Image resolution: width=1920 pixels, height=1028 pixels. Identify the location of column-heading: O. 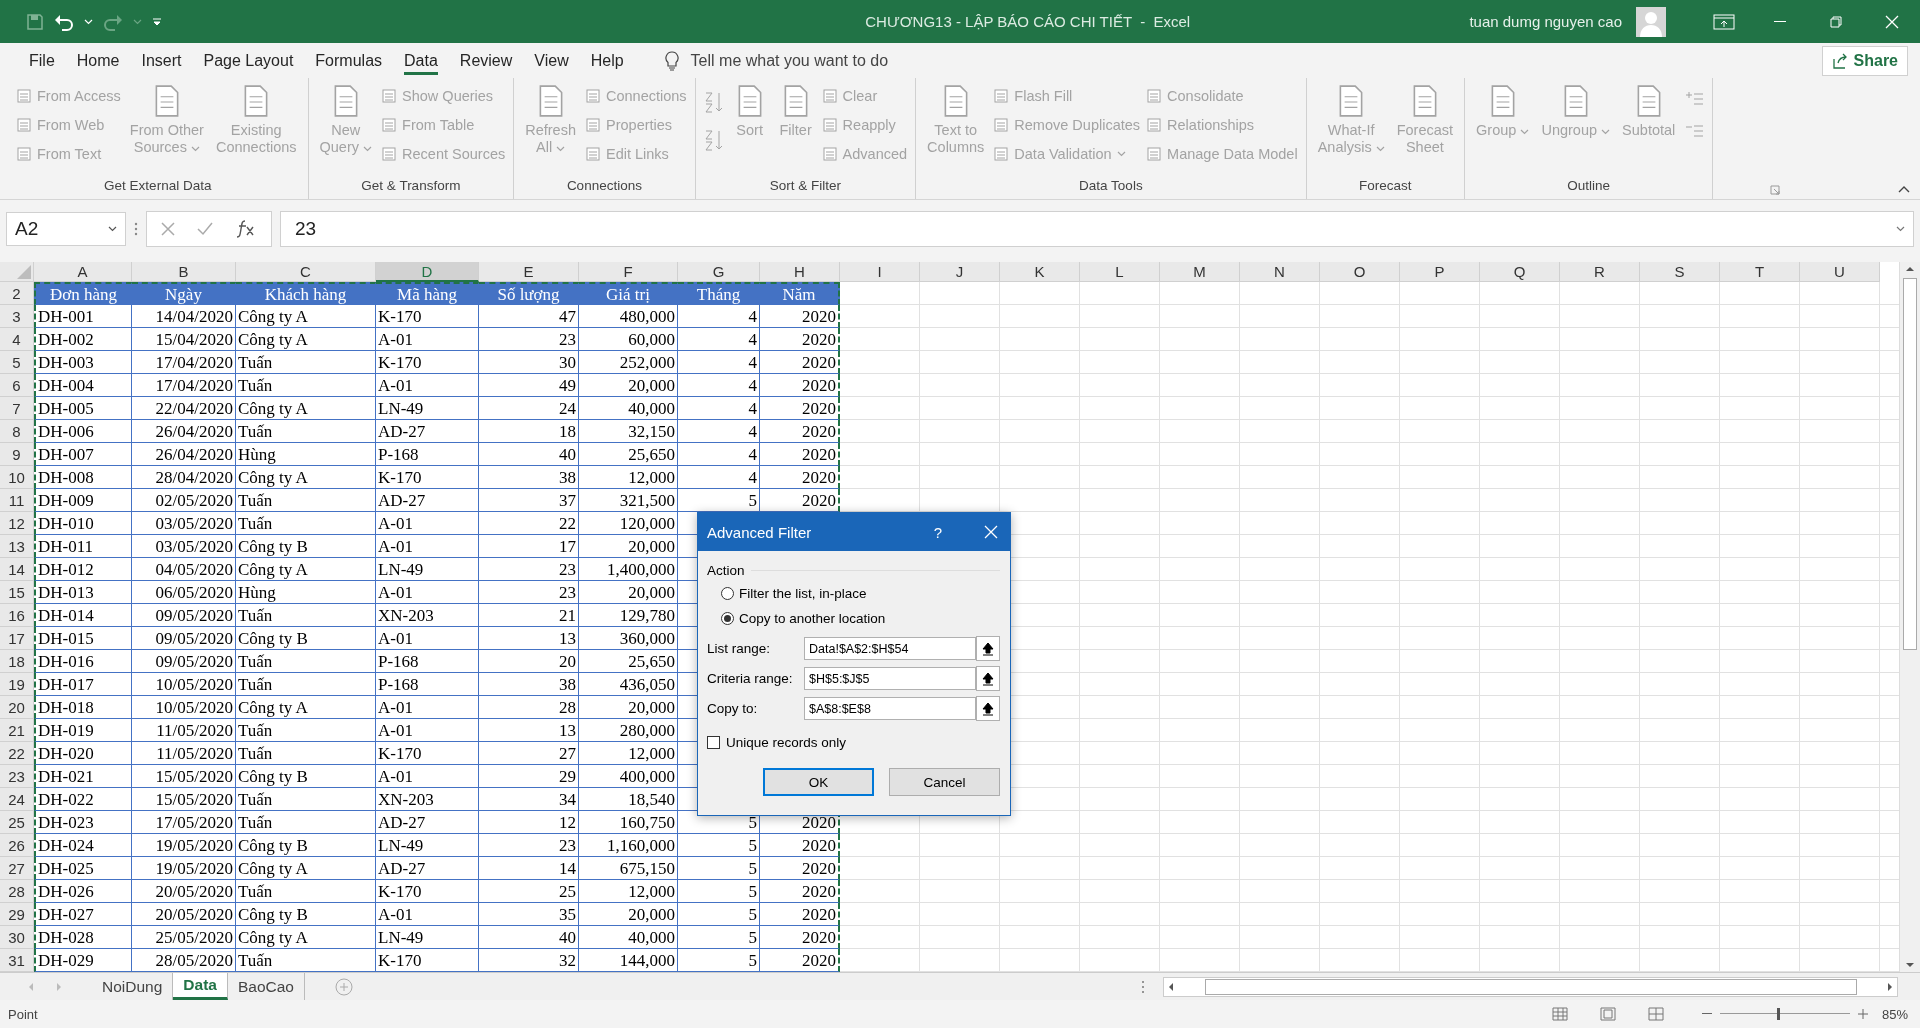
(1360, 272).